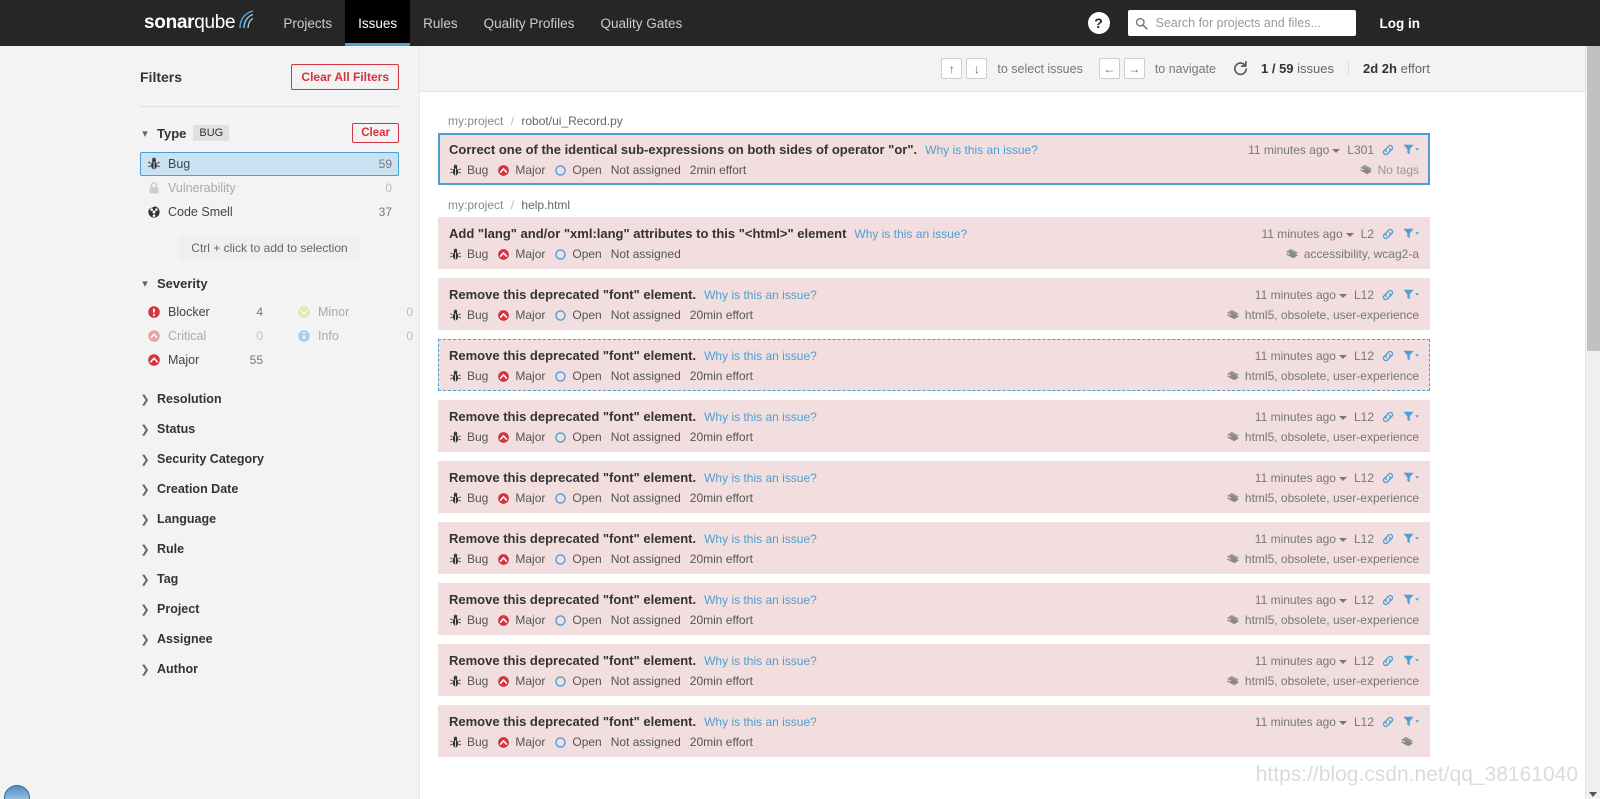  Describe the element at coordinates (1367, 234) in the screenshot. I see `issue-line: L2` at that location.